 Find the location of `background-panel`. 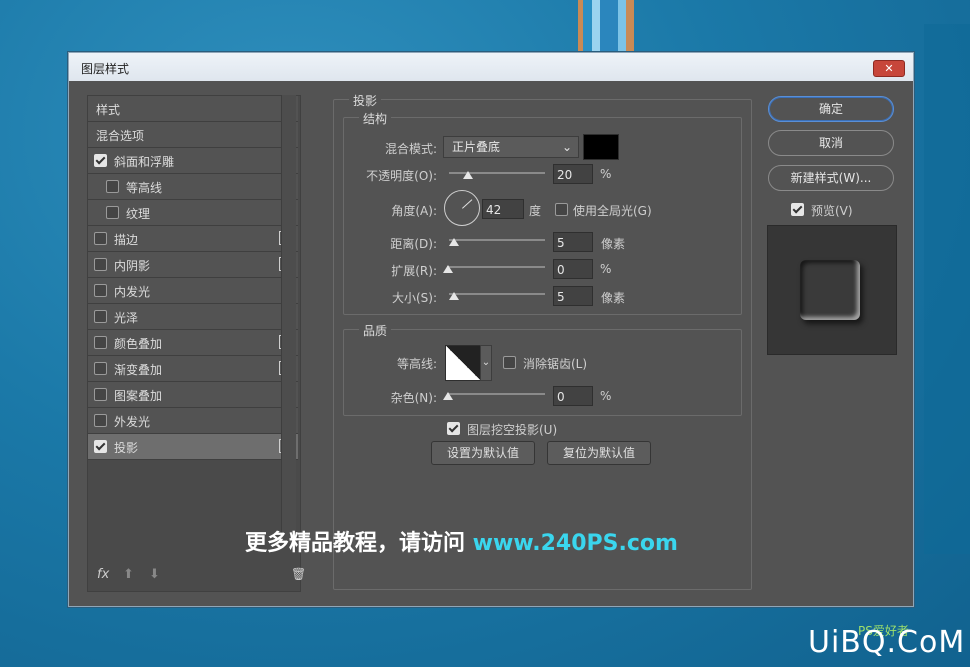

background-panel is located at coordinates (947, 289).